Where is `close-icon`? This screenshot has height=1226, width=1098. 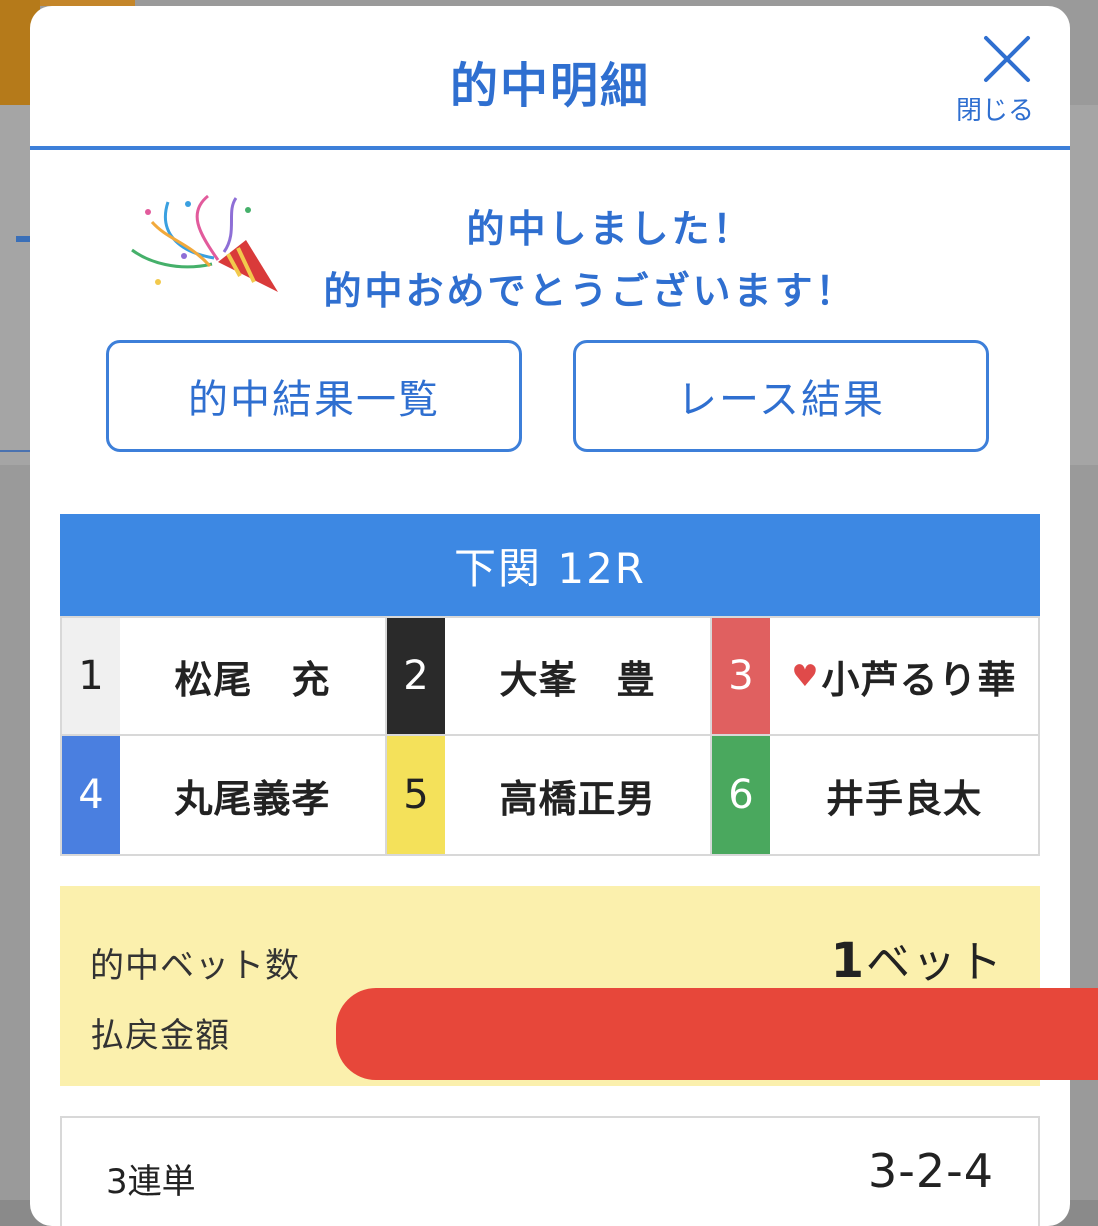 close-icon is located at coordinates (1007, 59).